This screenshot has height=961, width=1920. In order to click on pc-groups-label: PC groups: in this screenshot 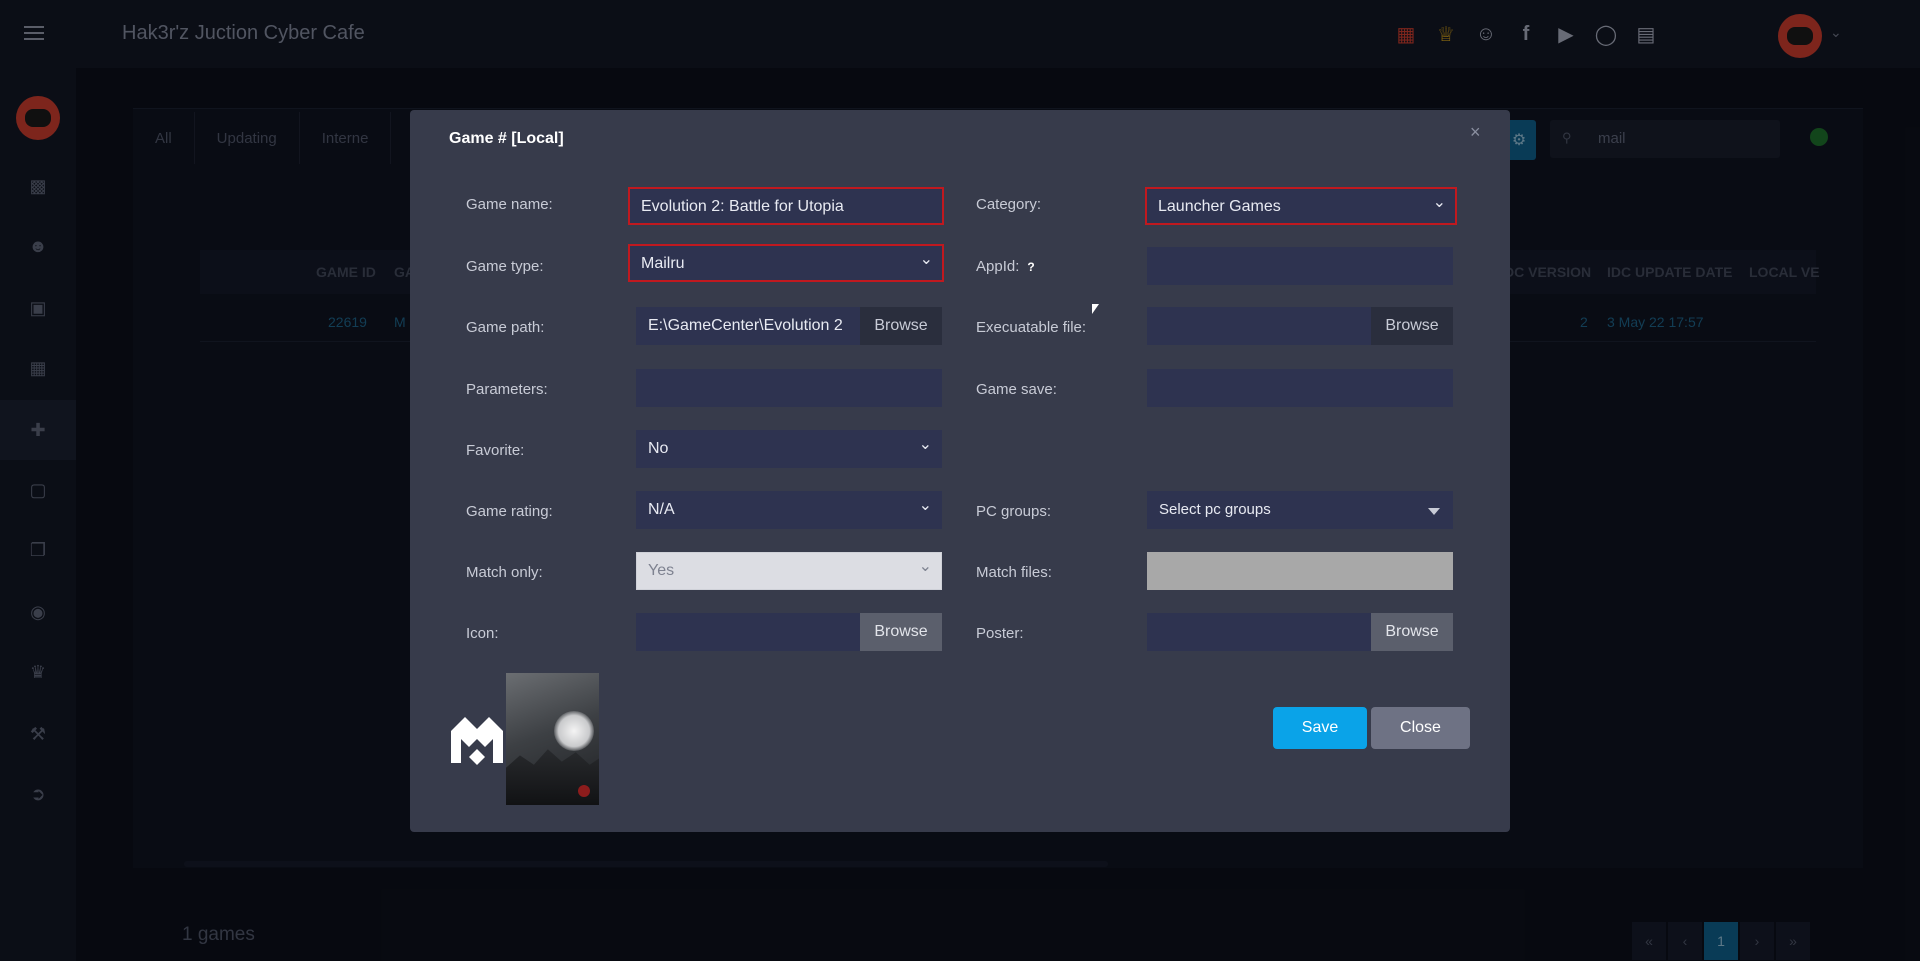, I will do `click(1014, 511)`.